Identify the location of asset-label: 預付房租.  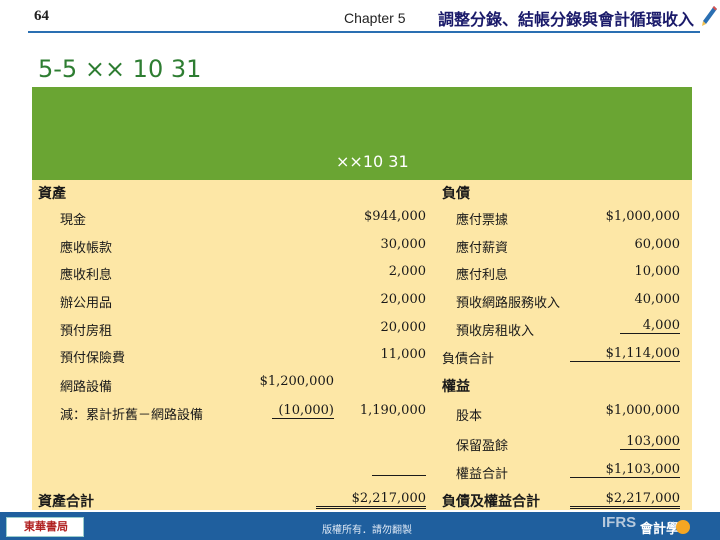
(86, 331).